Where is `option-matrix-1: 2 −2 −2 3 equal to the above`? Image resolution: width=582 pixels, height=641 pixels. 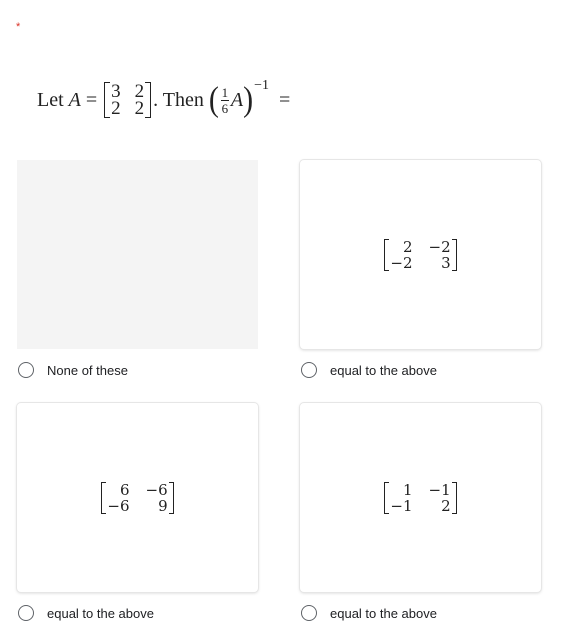
option-matrix-1: 2 −2 −2 3 equal to the above is located at coordinates (420, 269).